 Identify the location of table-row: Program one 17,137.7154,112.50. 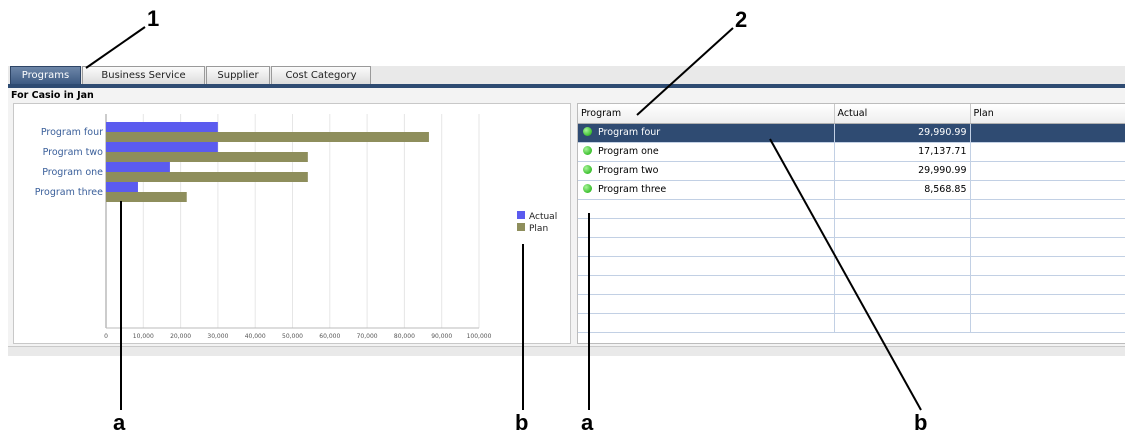
(851, 152).